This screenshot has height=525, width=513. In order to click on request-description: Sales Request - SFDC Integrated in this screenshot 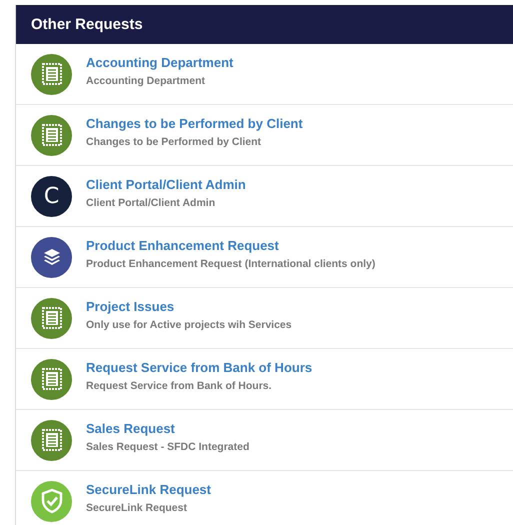, I will do `click(168, 447)`.